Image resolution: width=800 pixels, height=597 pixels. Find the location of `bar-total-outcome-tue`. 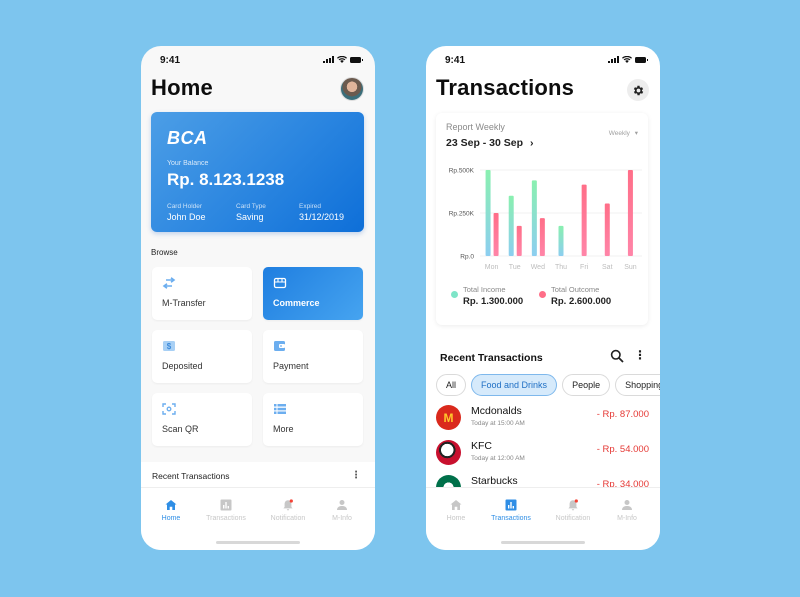

bar-total-outcome-tue is located at coordinates (519, 240).